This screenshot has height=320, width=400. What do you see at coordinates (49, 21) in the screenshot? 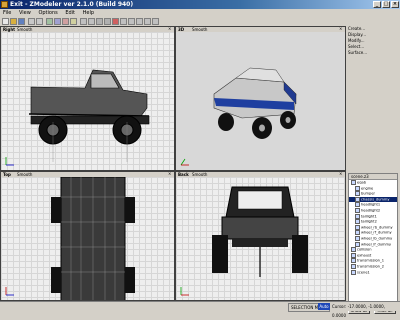
I see `select-icon` at bounding box center [49, 21].